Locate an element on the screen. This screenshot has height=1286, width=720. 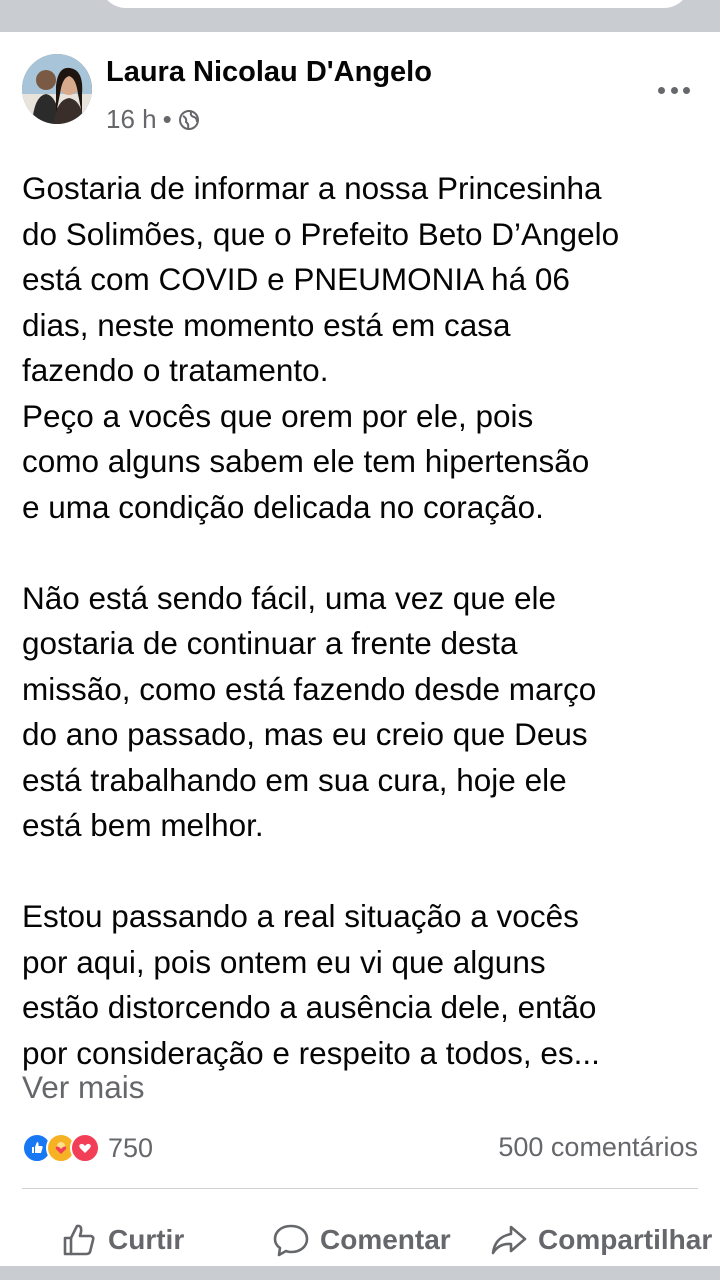
comment-count: 500 comentários is located at coordinates (598, 1147).